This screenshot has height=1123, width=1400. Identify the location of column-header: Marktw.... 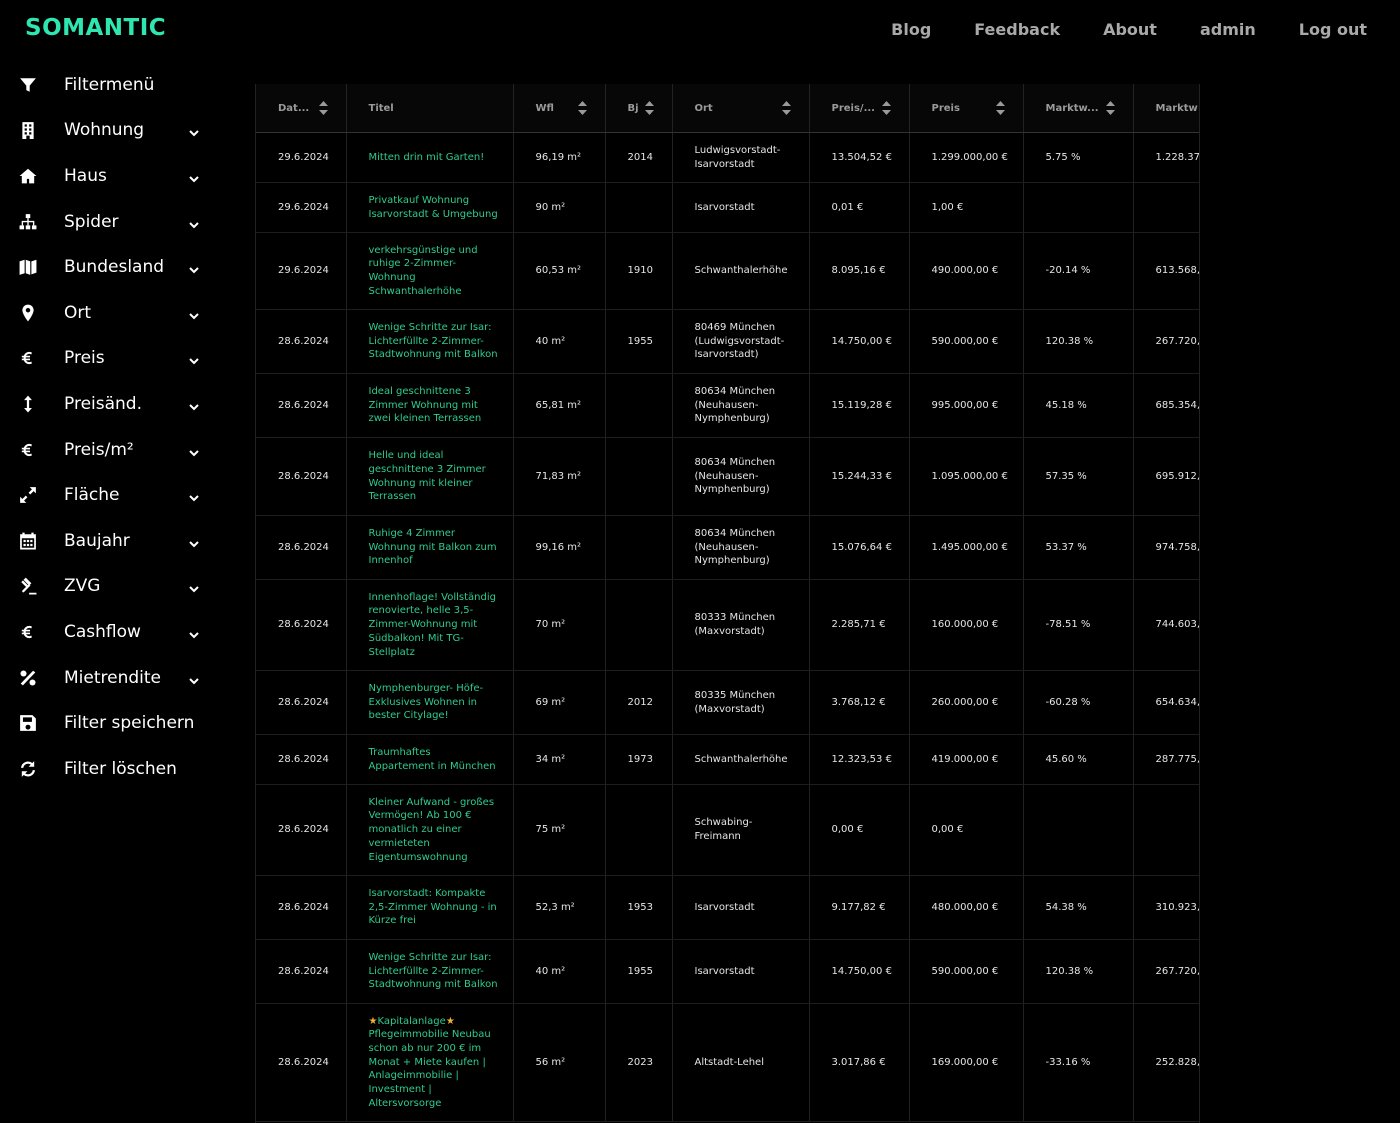
(1078, 108).